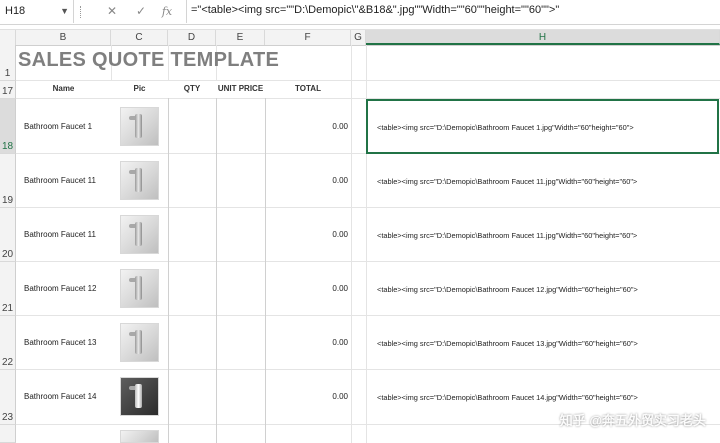 Image resolution: width=720 pixels, height=443 pixels. Describe the element at coordinates (8, 289) in the screenshot. I see `row-header-21: 21` at that location.